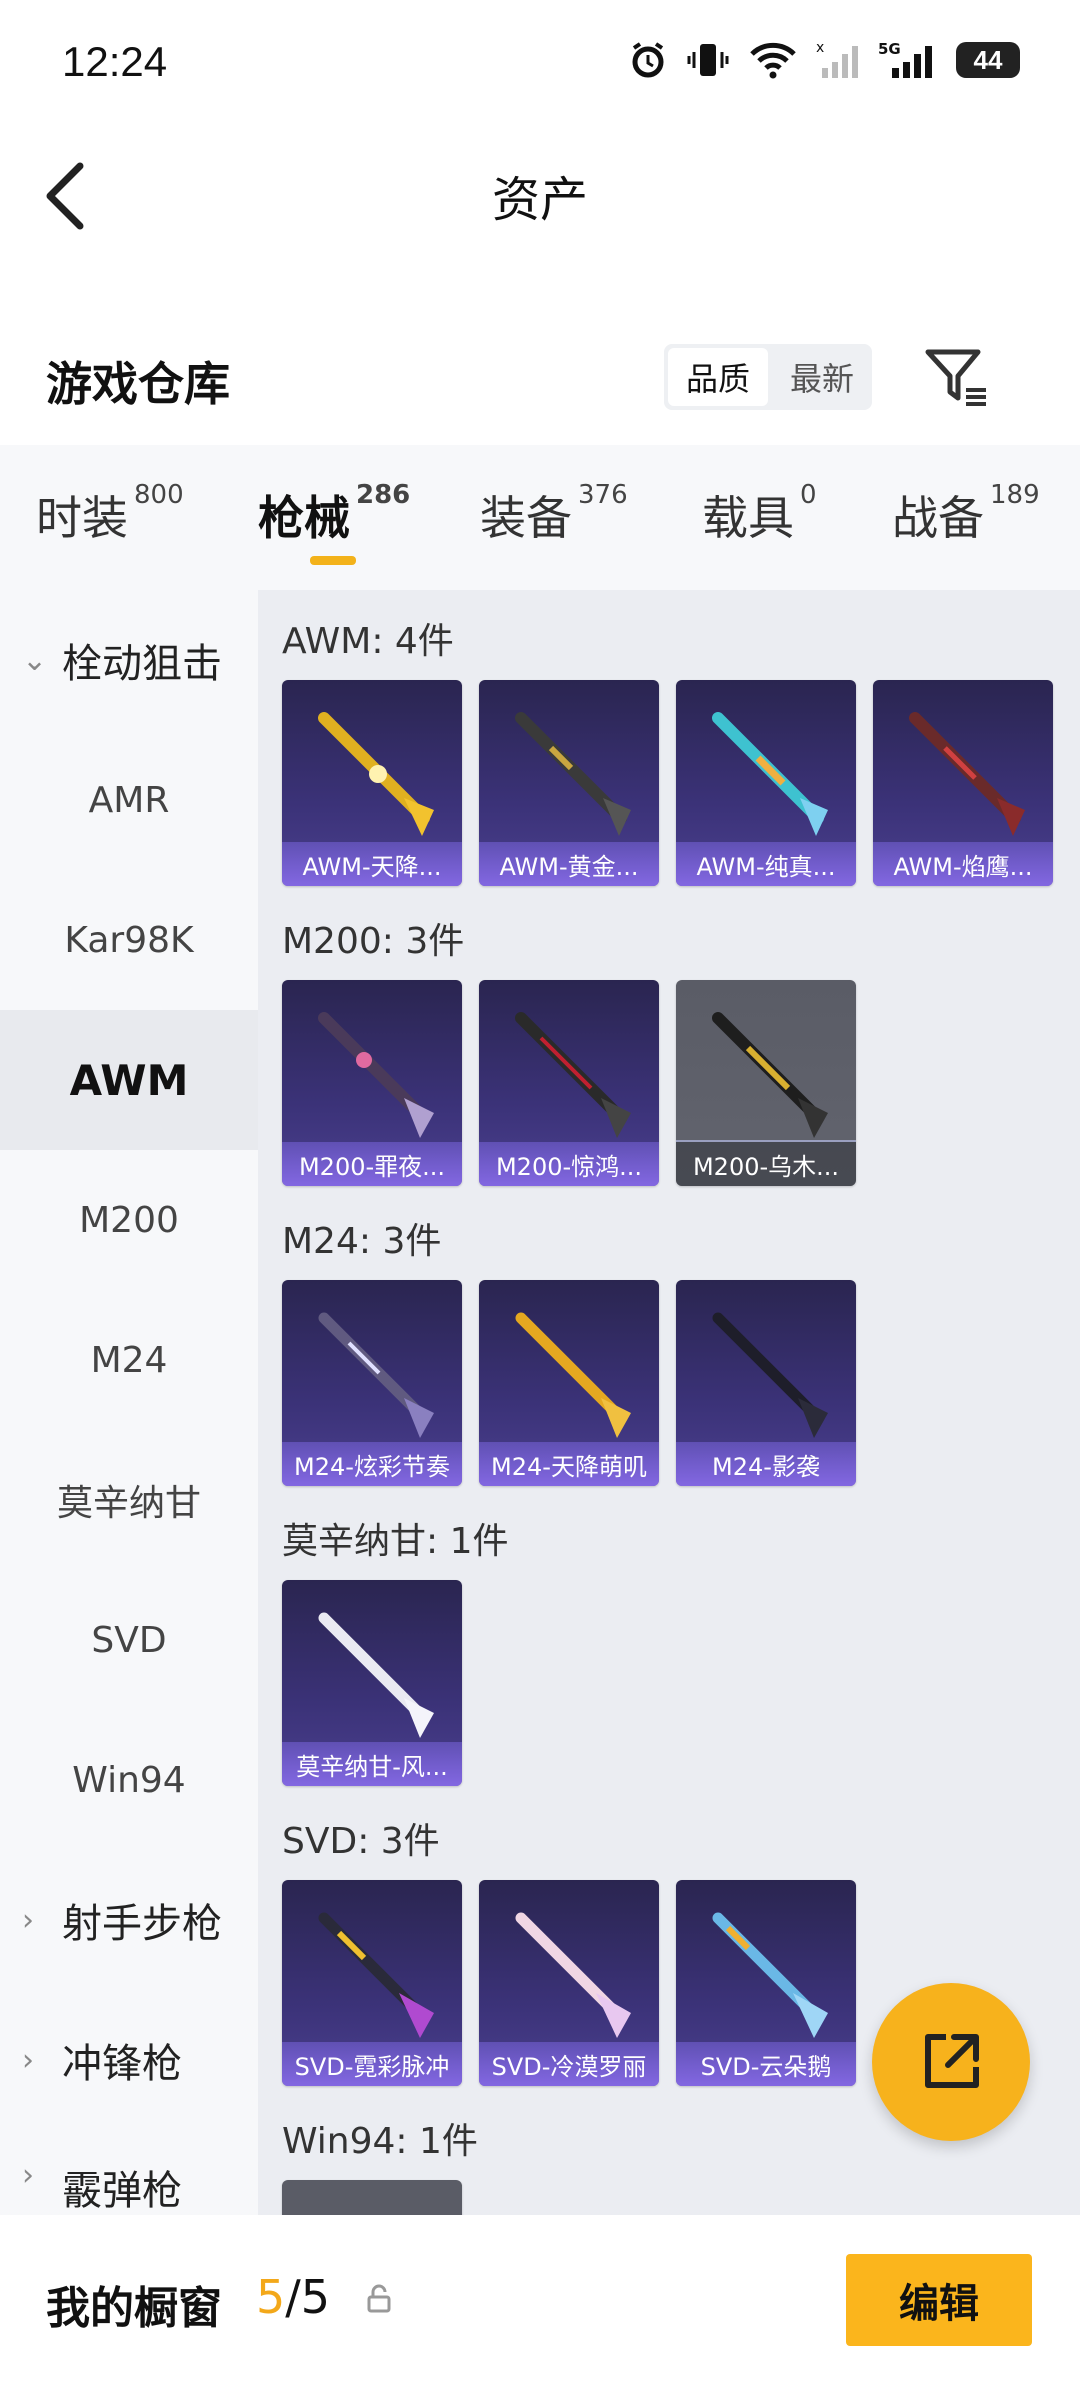 This screenshot has width=1080, height=2382. What do you see at coordinates (766, 1464) in the screenshot?
I see `skin-name: M24-影袭` at bounding box center [766, 1464].